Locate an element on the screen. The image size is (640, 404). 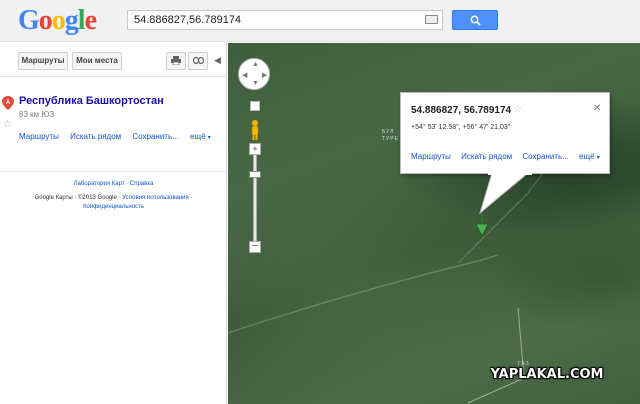
bubble-more-link: ещё ▾ is located at coordinates (589, 156).